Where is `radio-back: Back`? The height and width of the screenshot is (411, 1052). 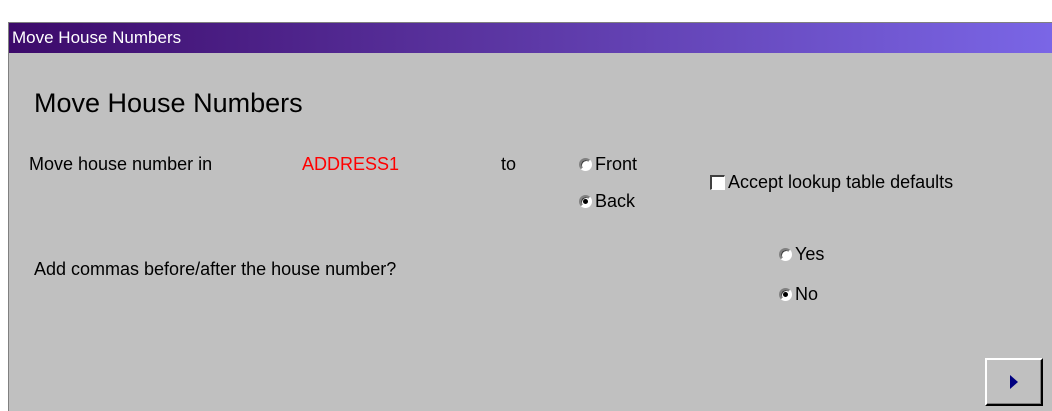 radio-back: Back is located at coordinates (607, 201).